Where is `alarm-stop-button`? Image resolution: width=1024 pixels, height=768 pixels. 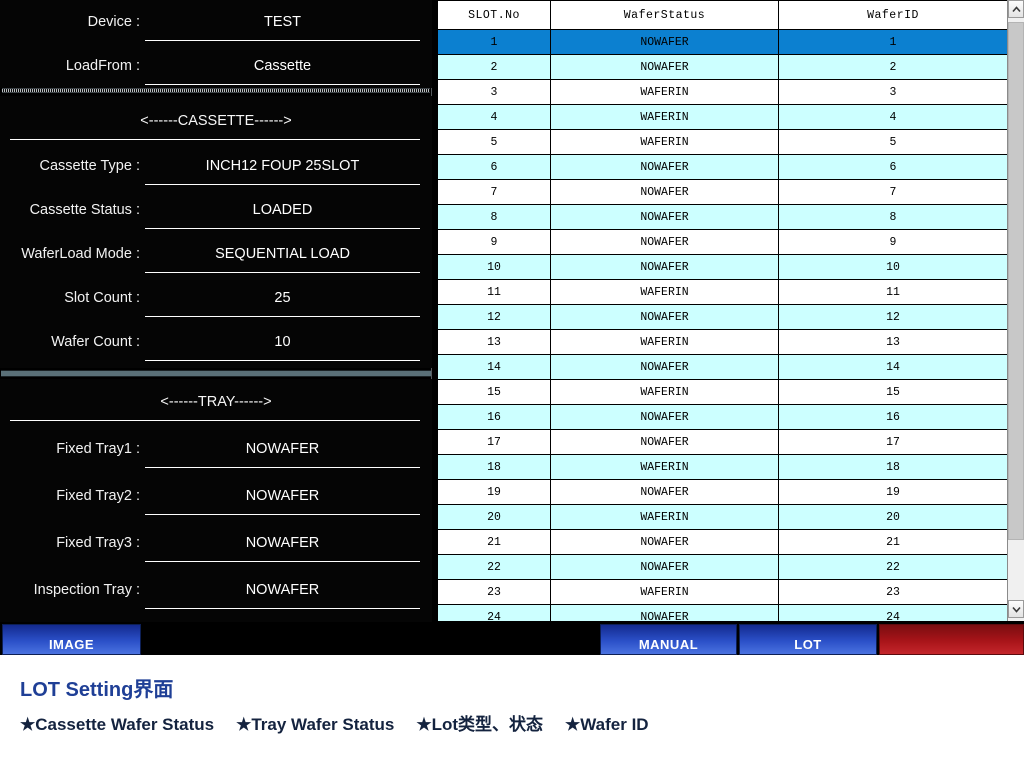 alarm-stop-button is located at coordinates (951, 639).